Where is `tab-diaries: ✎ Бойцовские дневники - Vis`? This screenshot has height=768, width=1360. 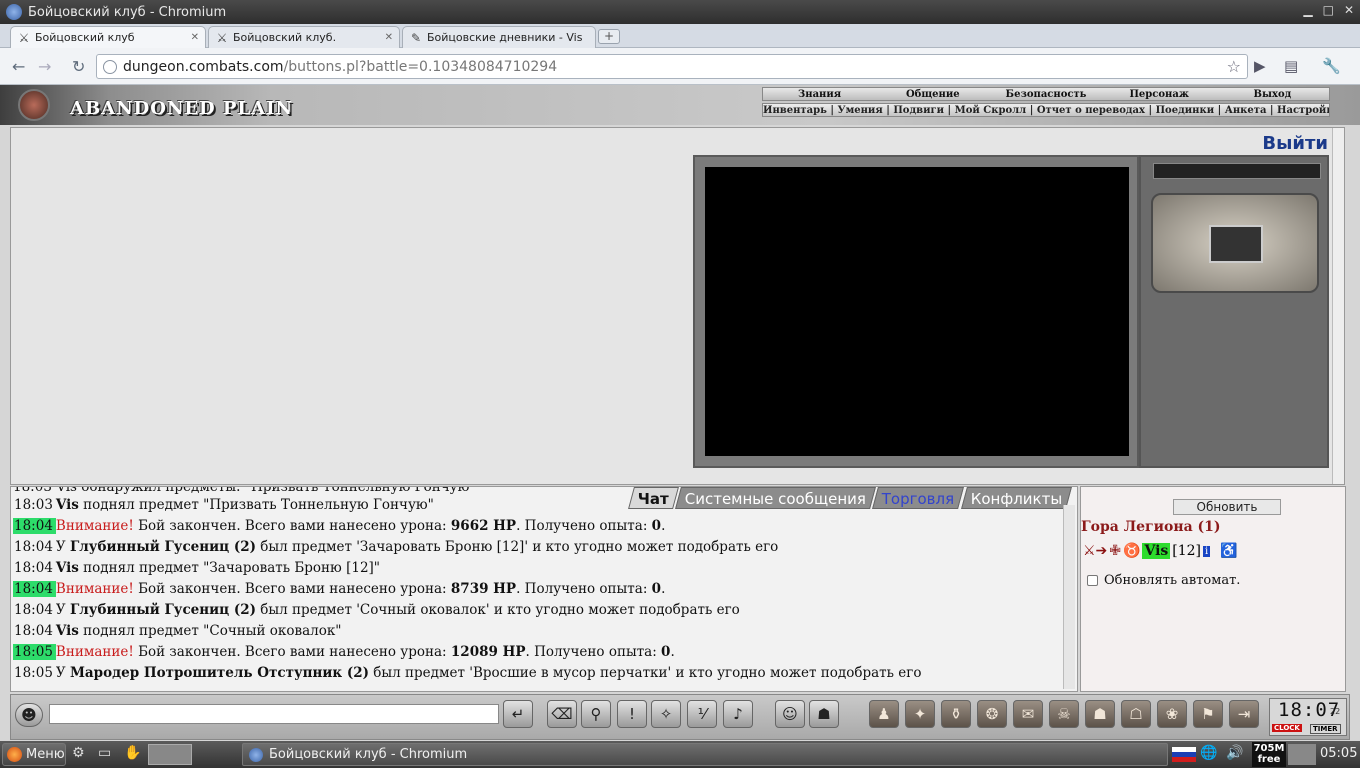
tab-diaries: ✎ Бойцовские дневники - Vis is located at coordinates (499, 37).